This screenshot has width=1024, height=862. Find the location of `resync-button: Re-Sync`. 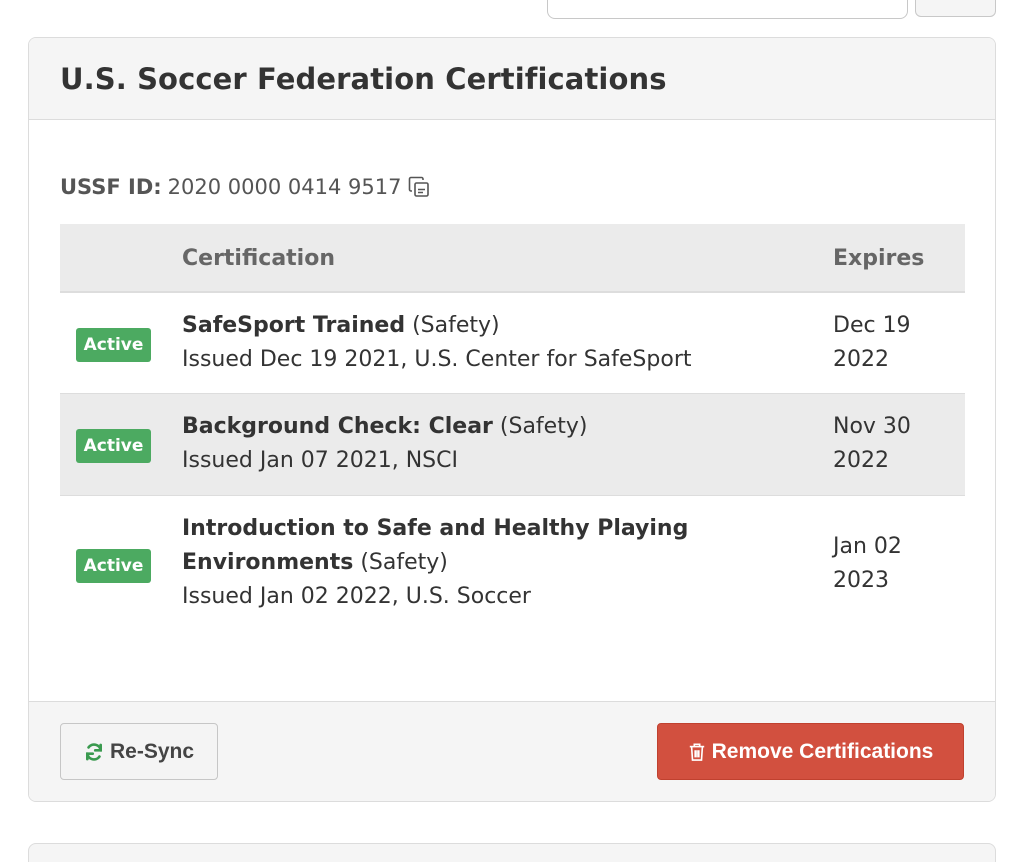

resync-button: Re-Sync is located at coordinates (139, 751).